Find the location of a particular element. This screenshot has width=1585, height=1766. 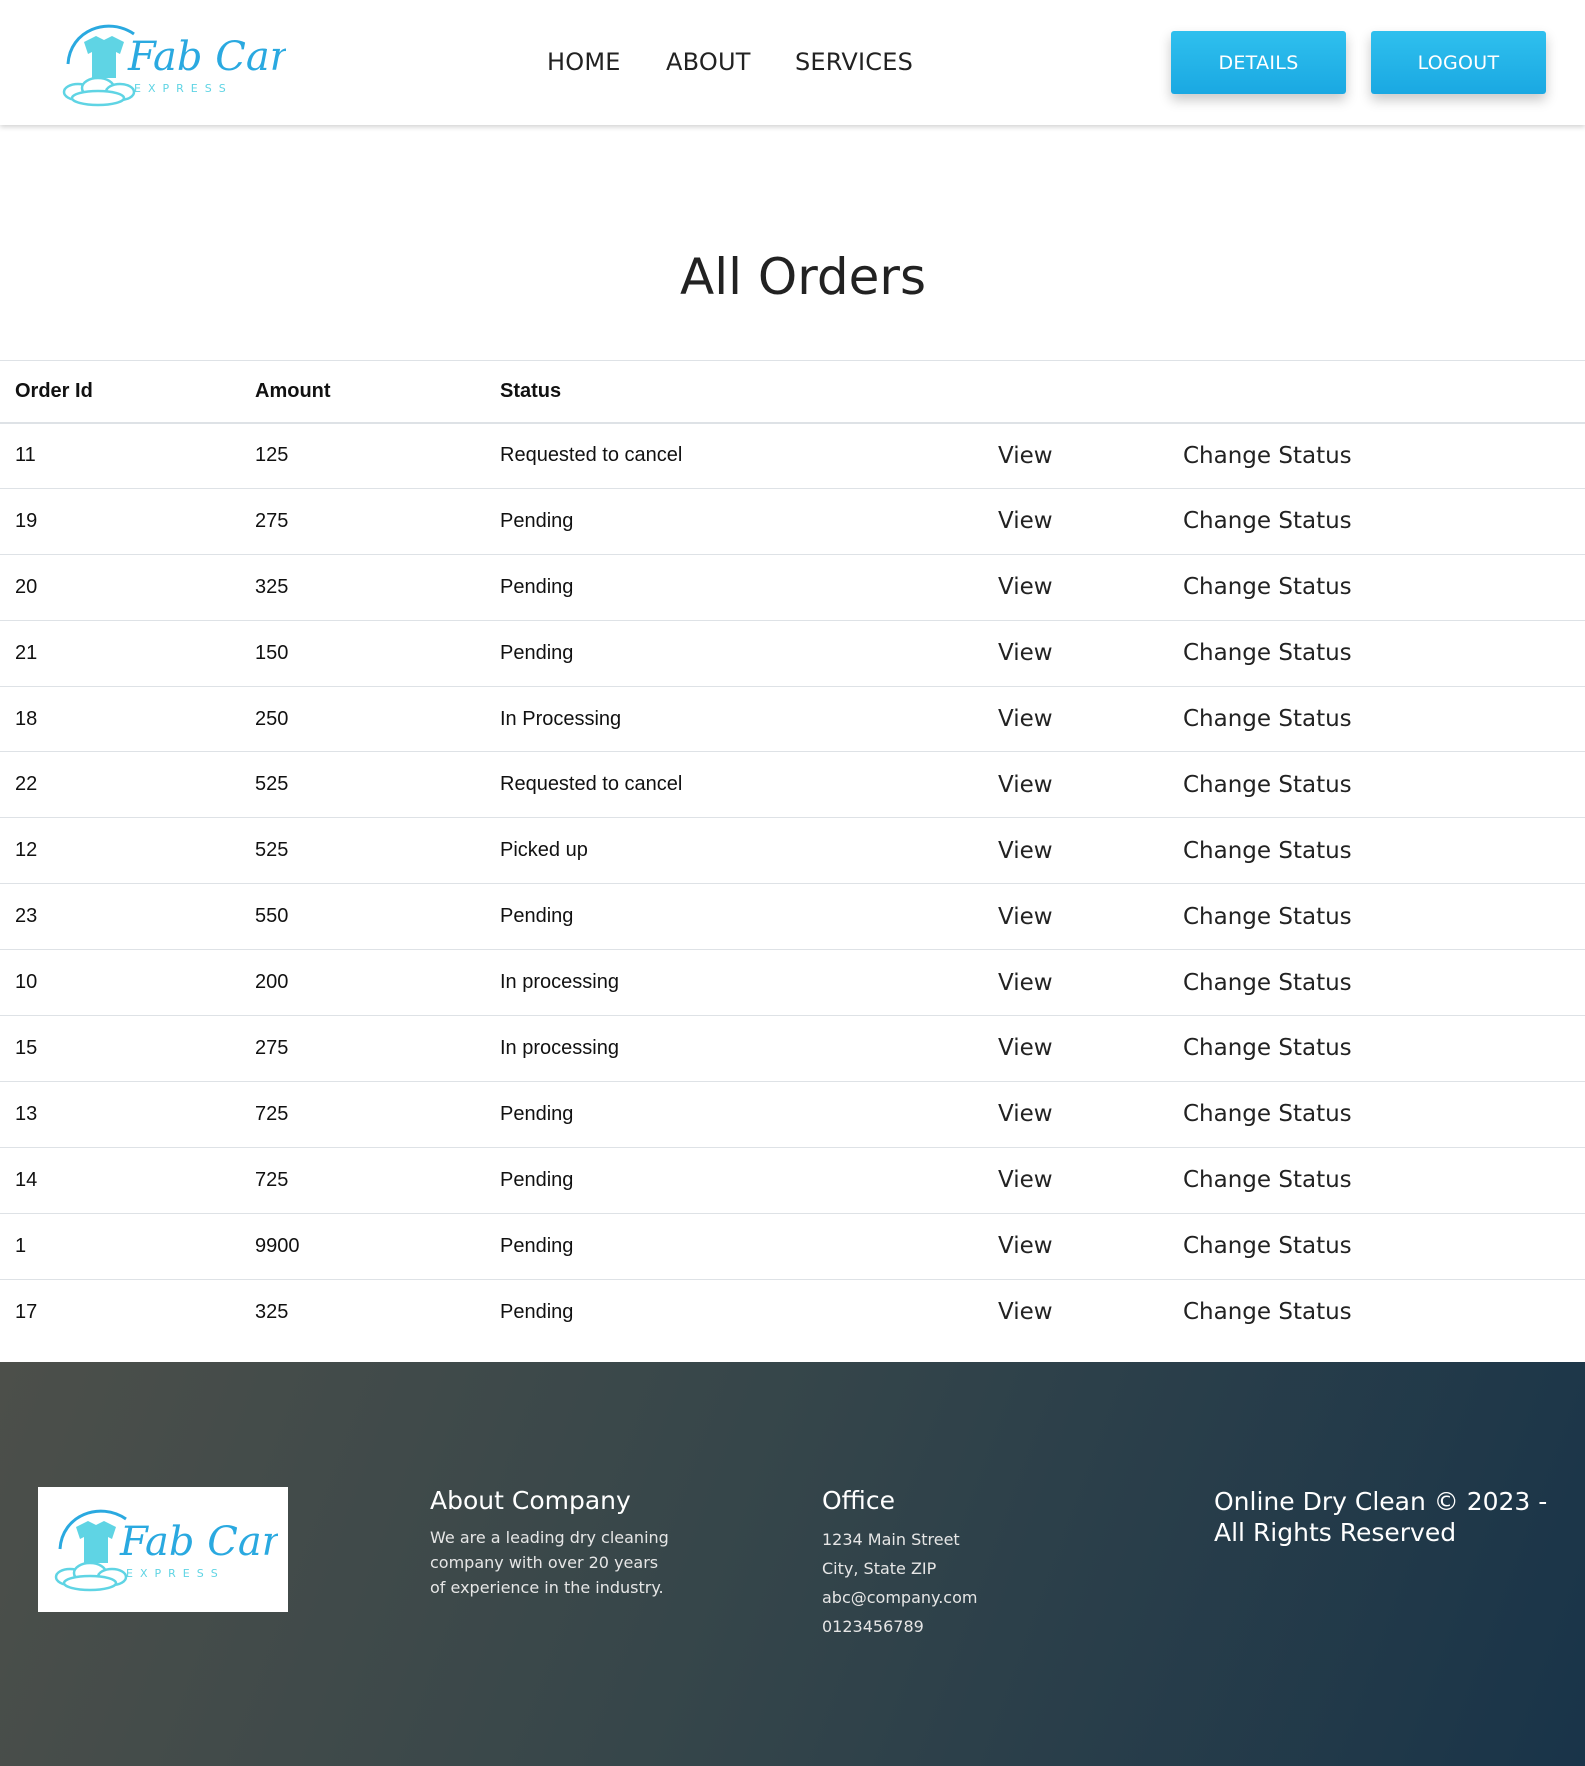

status-cell: In Processing is located at coordinates (749, 718).